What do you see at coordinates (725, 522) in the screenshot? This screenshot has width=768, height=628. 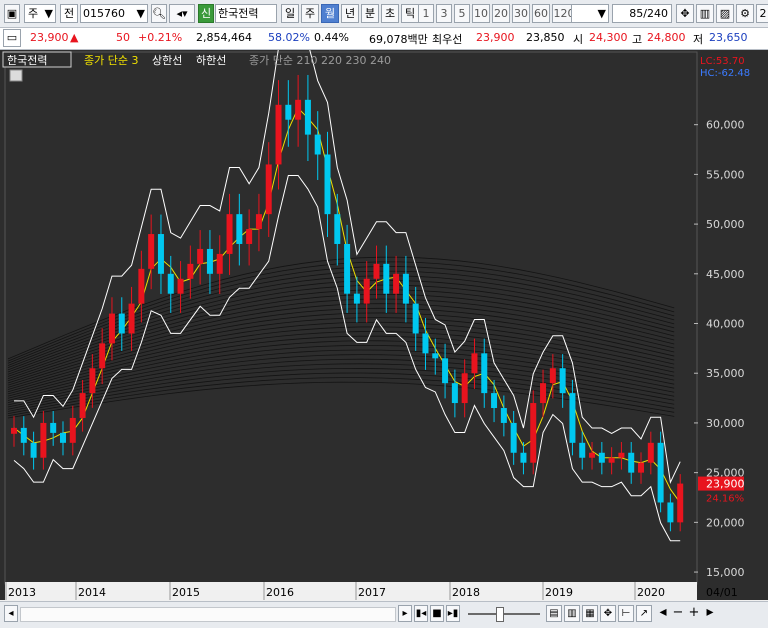 I see `y-tick-label: 20,000` at bounding box center [725, 522].